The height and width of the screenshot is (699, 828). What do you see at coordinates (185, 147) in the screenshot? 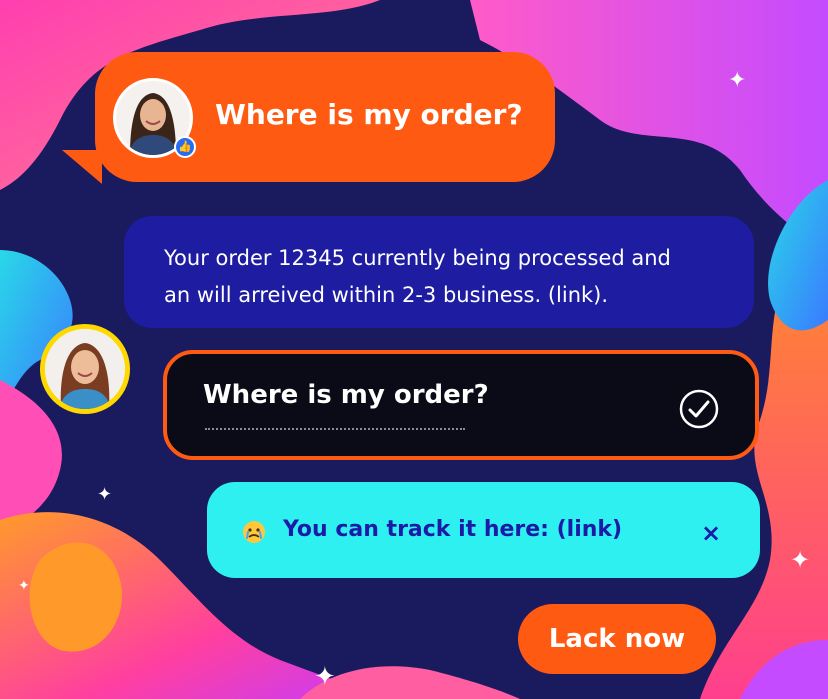
I see `thumbs-up-badge-icon: 👍` at bounding box center [185, 147].